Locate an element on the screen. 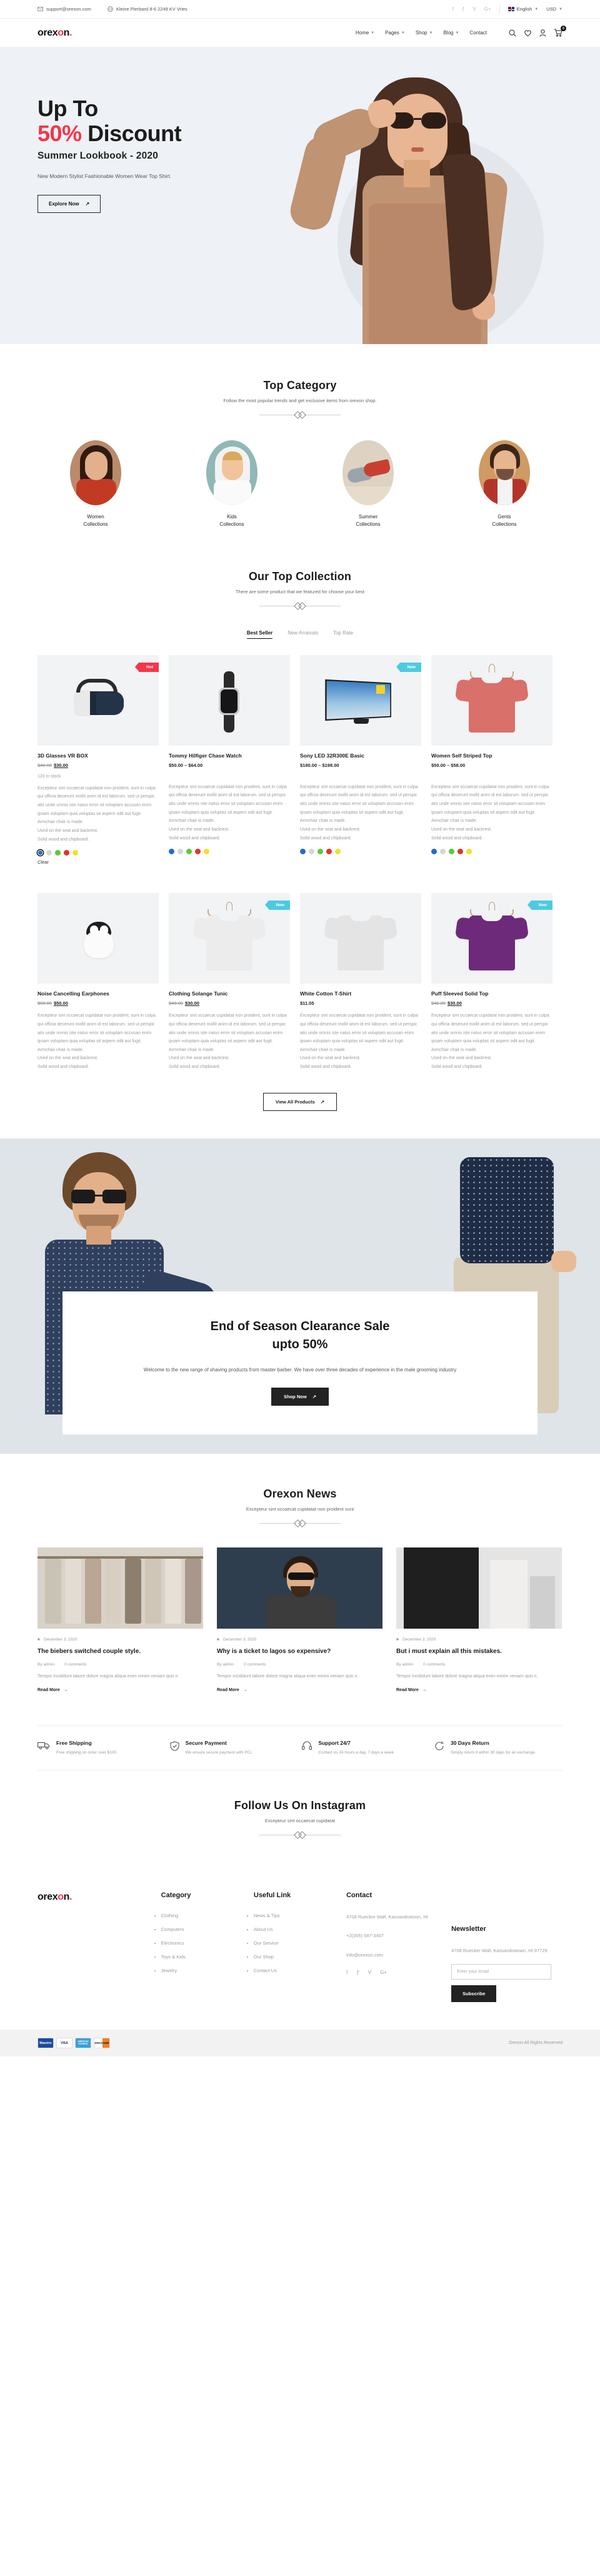 The image size is (600, 2576). footer-link: Our Service is located at coordinates (300, 1943).